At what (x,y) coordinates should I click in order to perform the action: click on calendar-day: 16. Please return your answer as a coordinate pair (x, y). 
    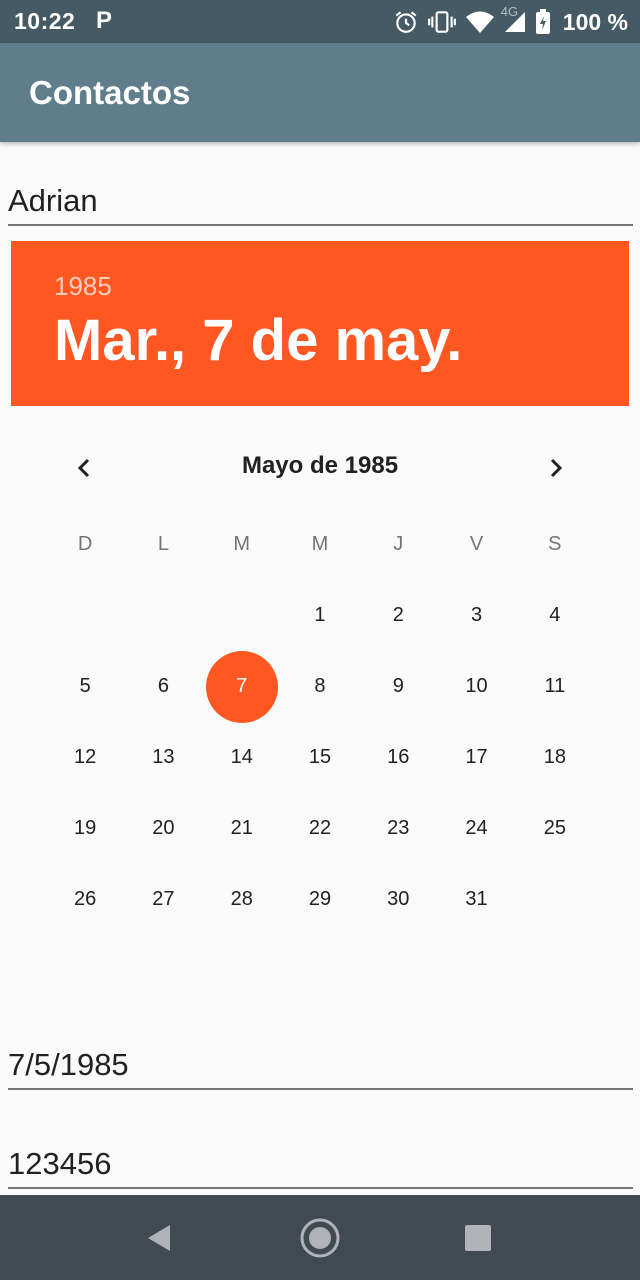
    Looking at the image, I should click on (398, 757).